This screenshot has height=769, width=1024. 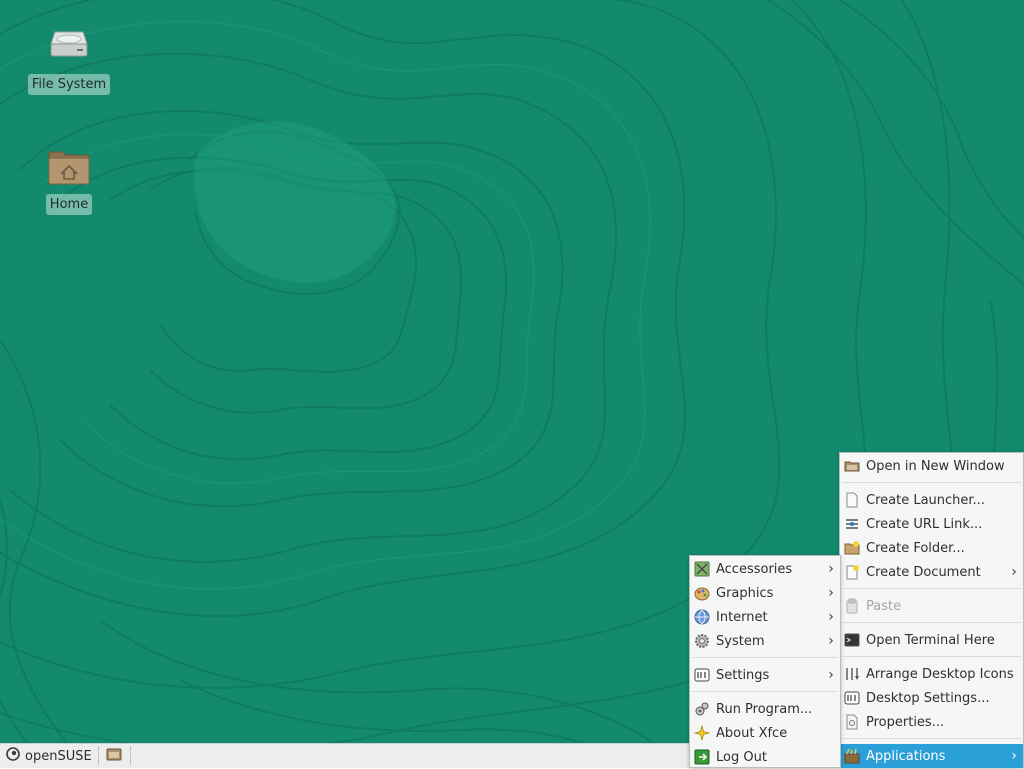 I want to click on menu-item-label: About Xfce, so click(x=752, y=733).